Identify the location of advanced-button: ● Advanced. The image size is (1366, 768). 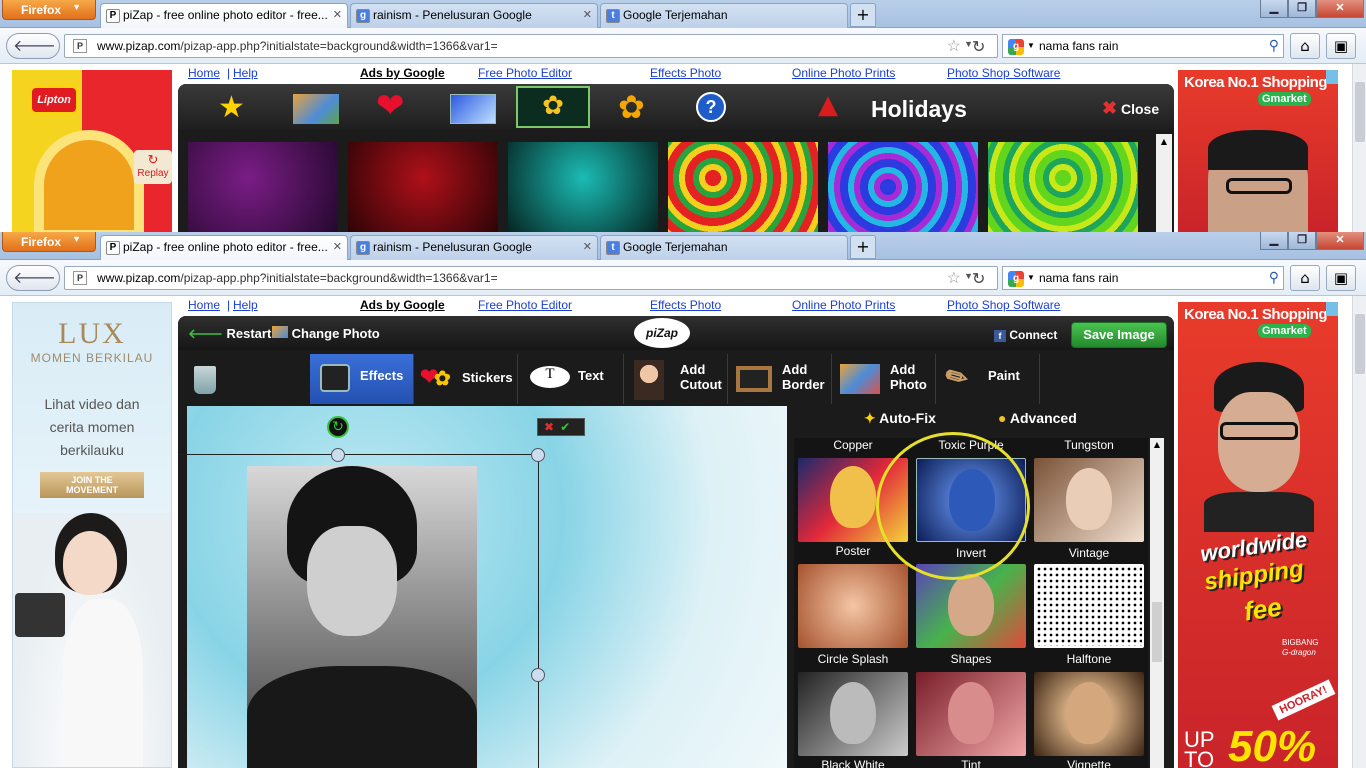
(1037, 418).